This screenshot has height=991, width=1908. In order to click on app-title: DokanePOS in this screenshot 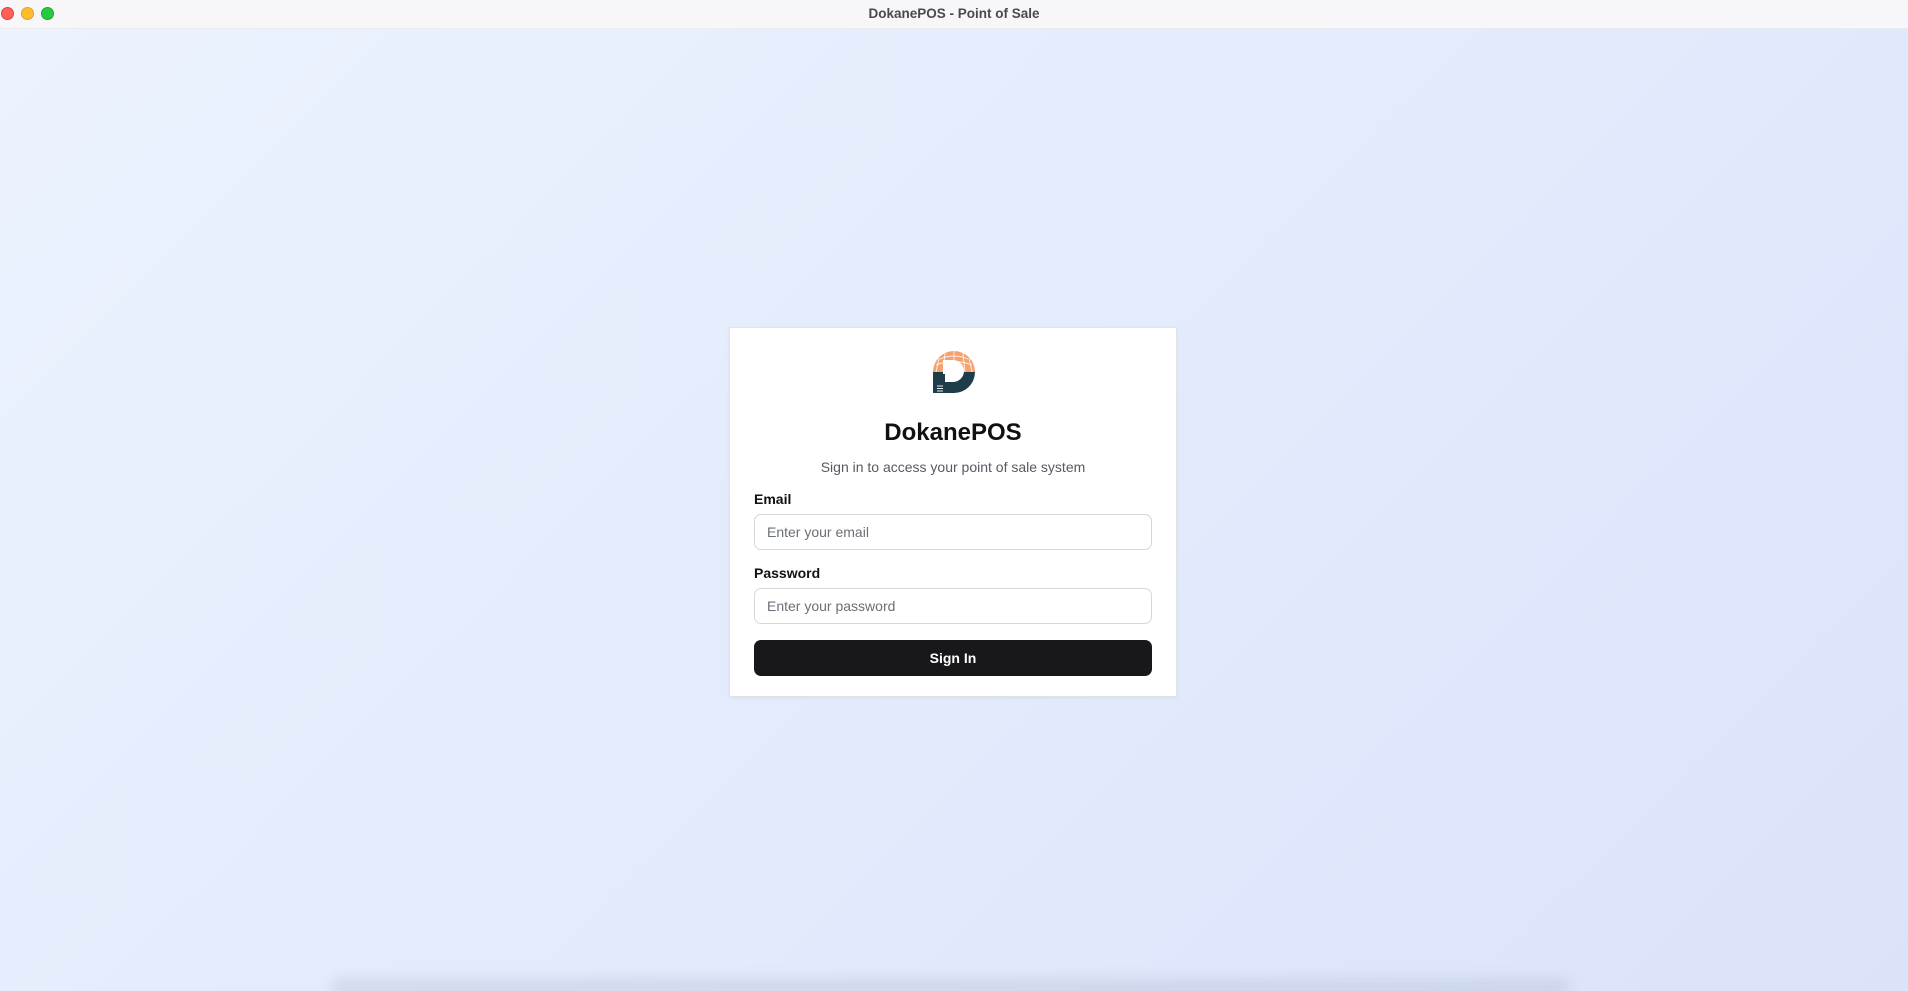, I will do `click(953, 432)`.